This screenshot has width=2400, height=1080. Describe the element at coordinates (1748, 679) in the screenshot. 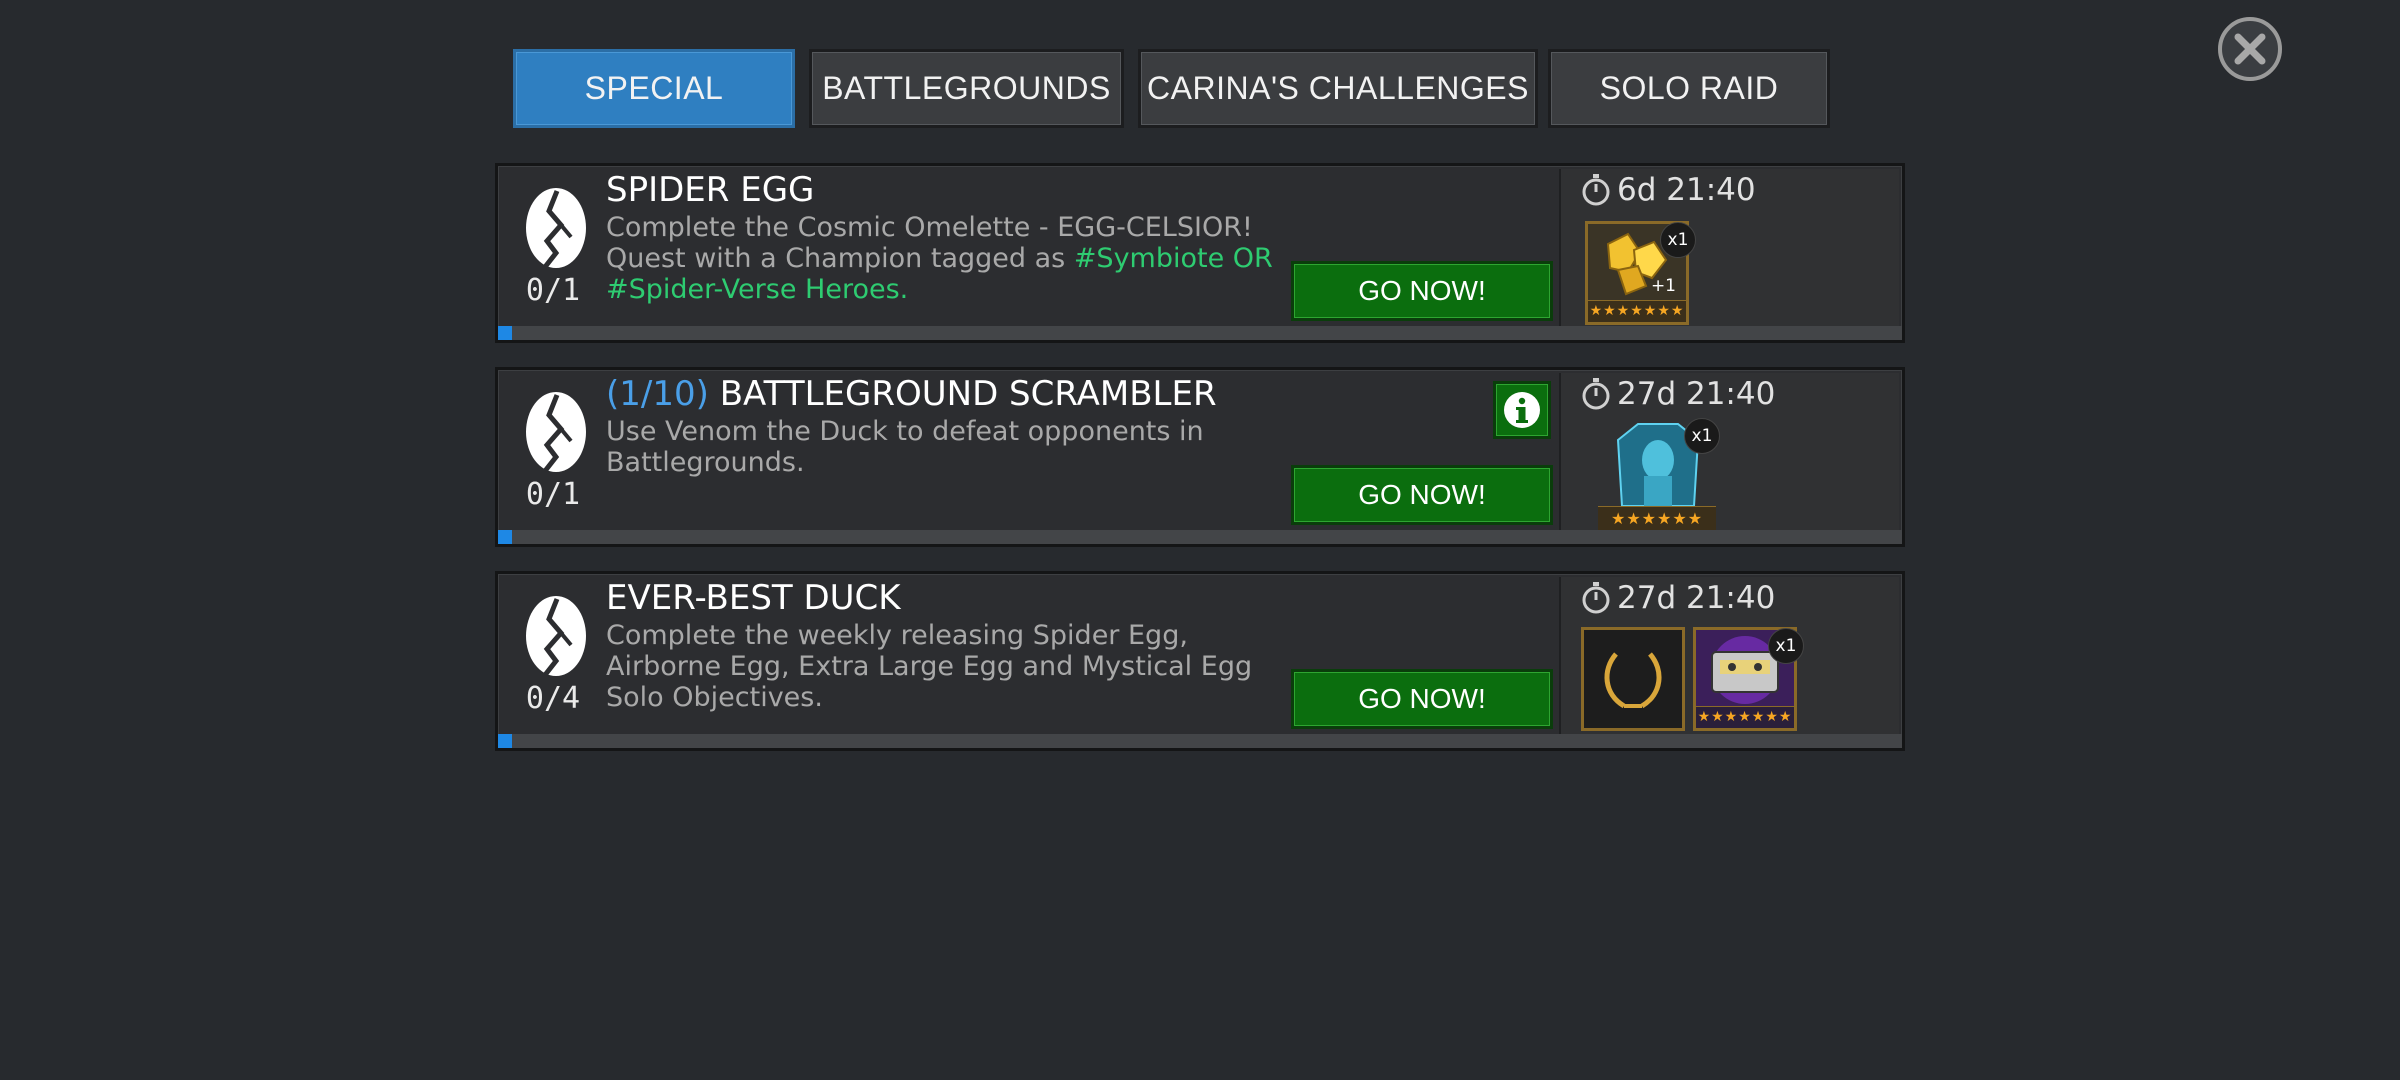

I see `reward-cassette: x1 ★★★★★★★` at that location.